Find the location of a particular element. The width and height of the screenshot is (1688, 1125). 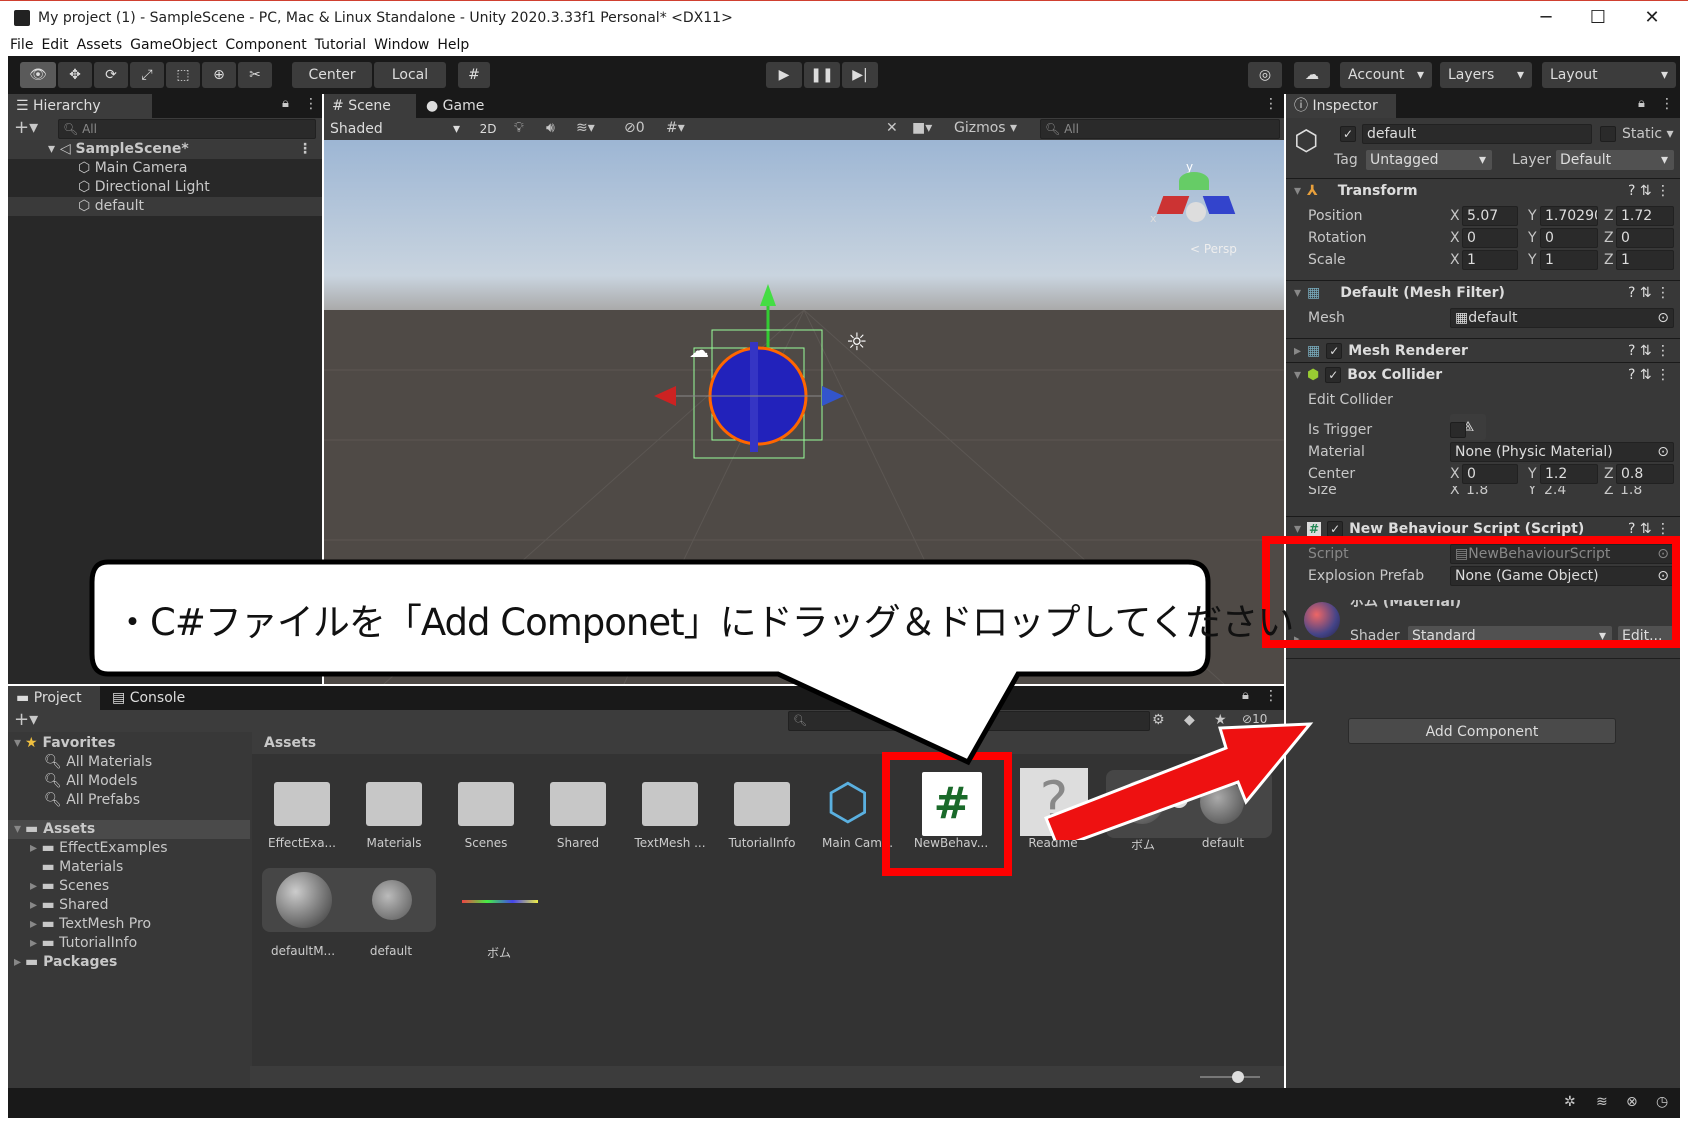

rotation-x-field: 0 is located at coordinates (1490, 238).